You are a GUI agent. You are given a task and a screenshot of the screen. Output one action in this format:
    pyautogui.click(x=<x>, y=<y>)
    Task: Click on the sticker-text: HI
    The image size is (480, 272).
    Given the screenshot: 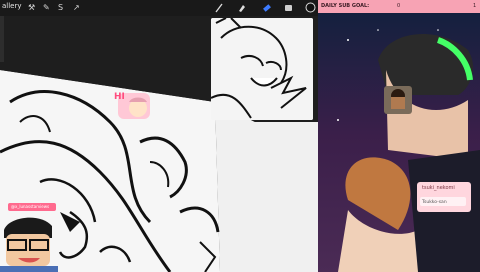 What is the action you would take?
    pyautogui.click(x=119, y=97)
    